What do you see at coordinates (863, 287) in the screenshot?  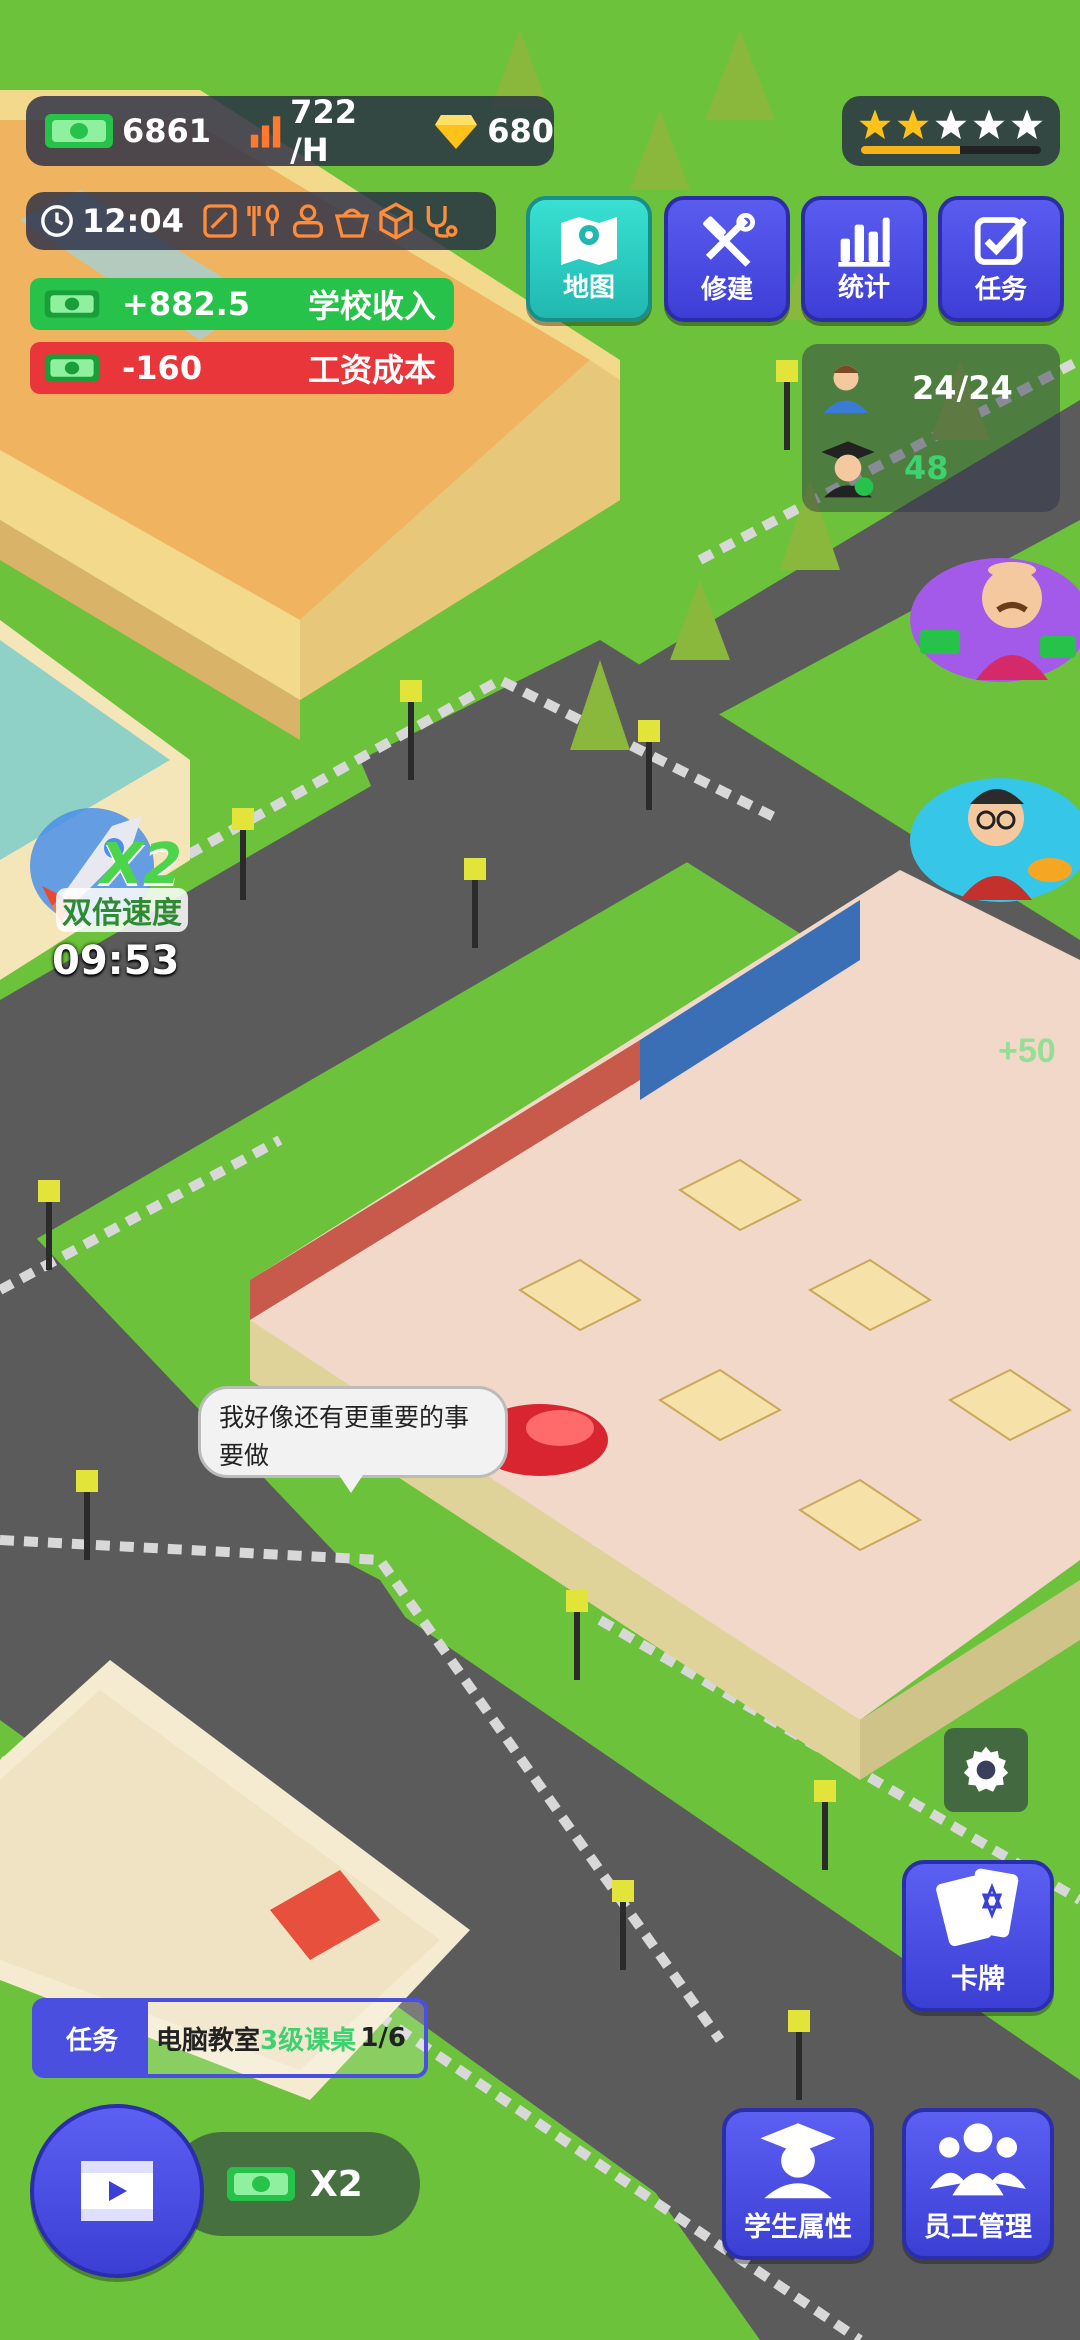 I see `stats-label: 统计` at bounding box center [863, 287].